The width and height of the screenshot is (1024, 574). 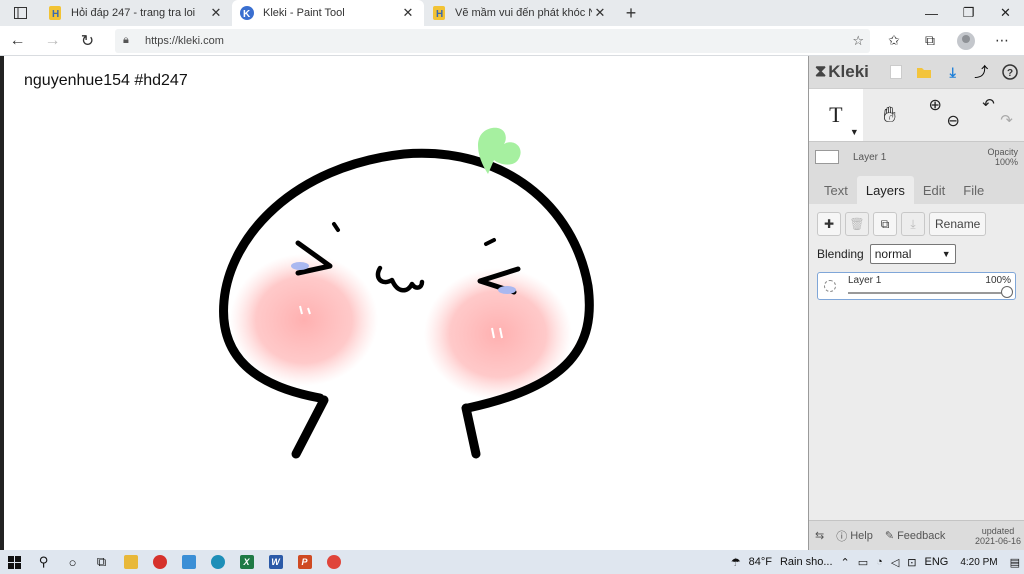 I want to click on layer-opacity-handle, so click(x=1007, y=292).